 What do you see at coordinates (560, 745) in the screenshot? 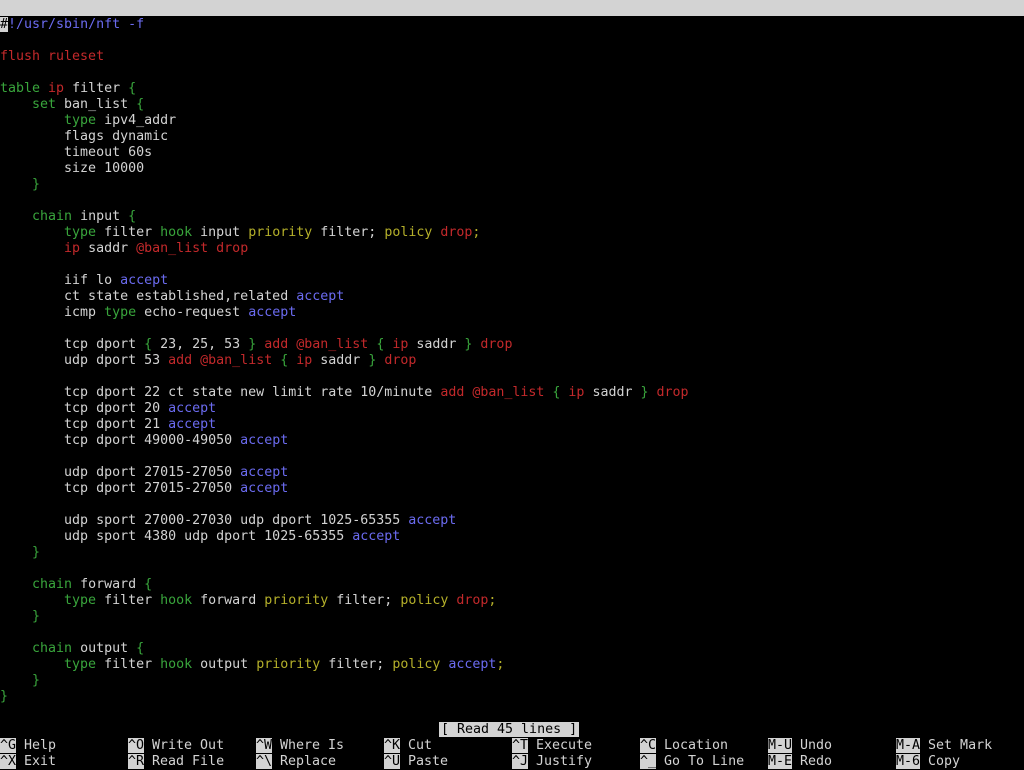
I see `shortcut-label: Execute` at bounding box center [560, 745].